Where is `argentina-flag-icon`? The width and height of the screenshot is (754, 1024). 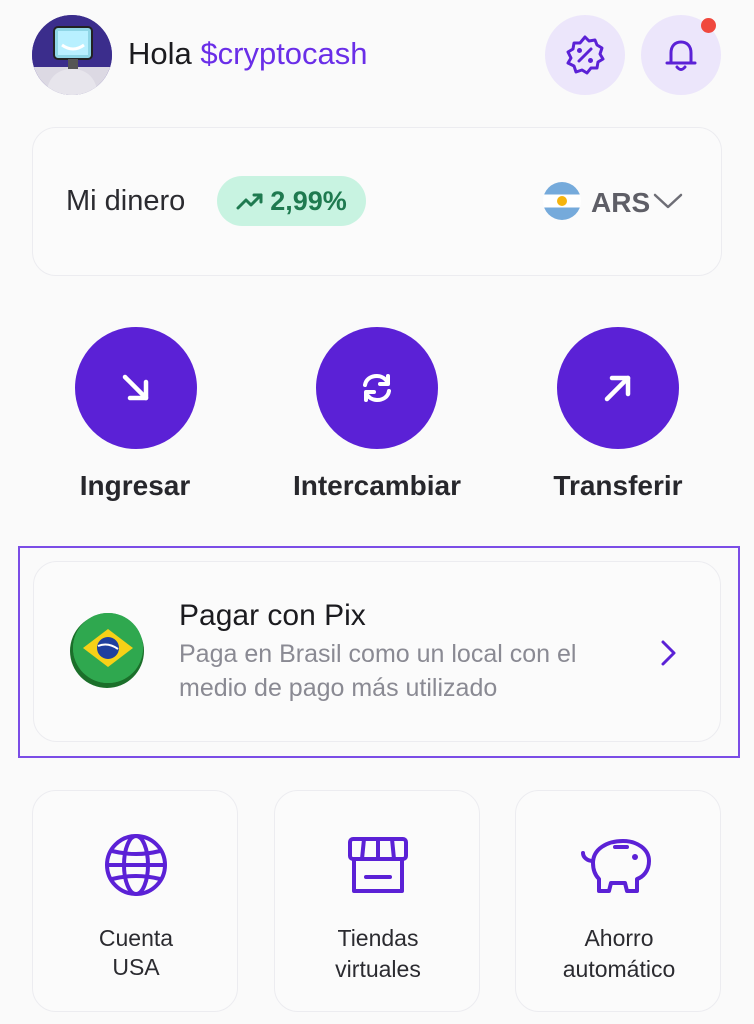 argentina-flag-icon is located at coordinates (562, 201).